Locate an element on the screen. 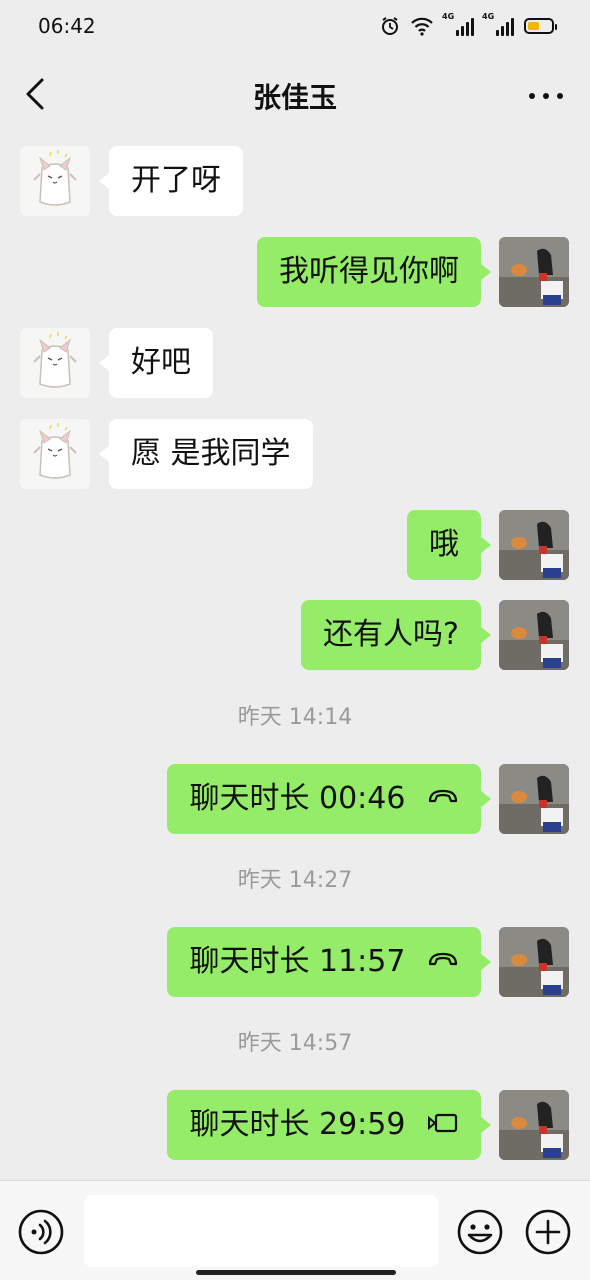 Image resolution: width=590 pixels, height=1280 pixels. signal-icon-1: 4G is located at coordinates (458, 24).